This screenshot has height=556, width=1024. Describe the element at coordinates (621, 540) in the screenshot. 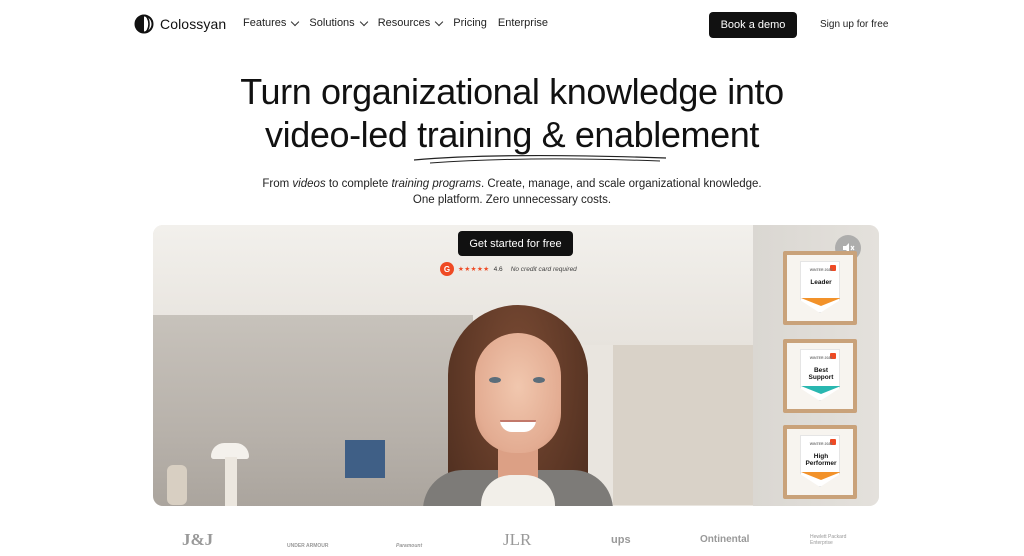

I see `logo-ups: ups` at that location.